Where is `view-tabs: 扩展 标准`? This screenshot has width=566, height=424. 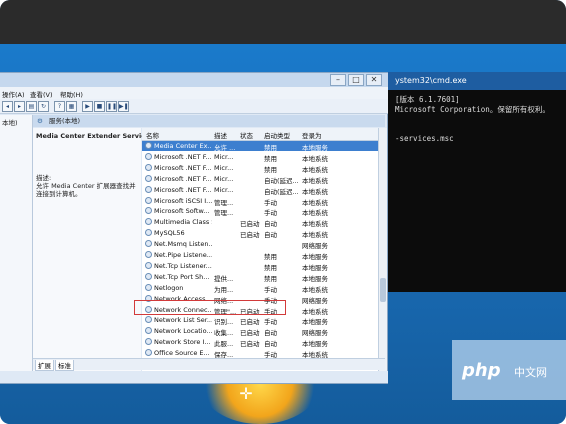 view-tabs: 扩展 标准 is located at coordinates (209, 364).